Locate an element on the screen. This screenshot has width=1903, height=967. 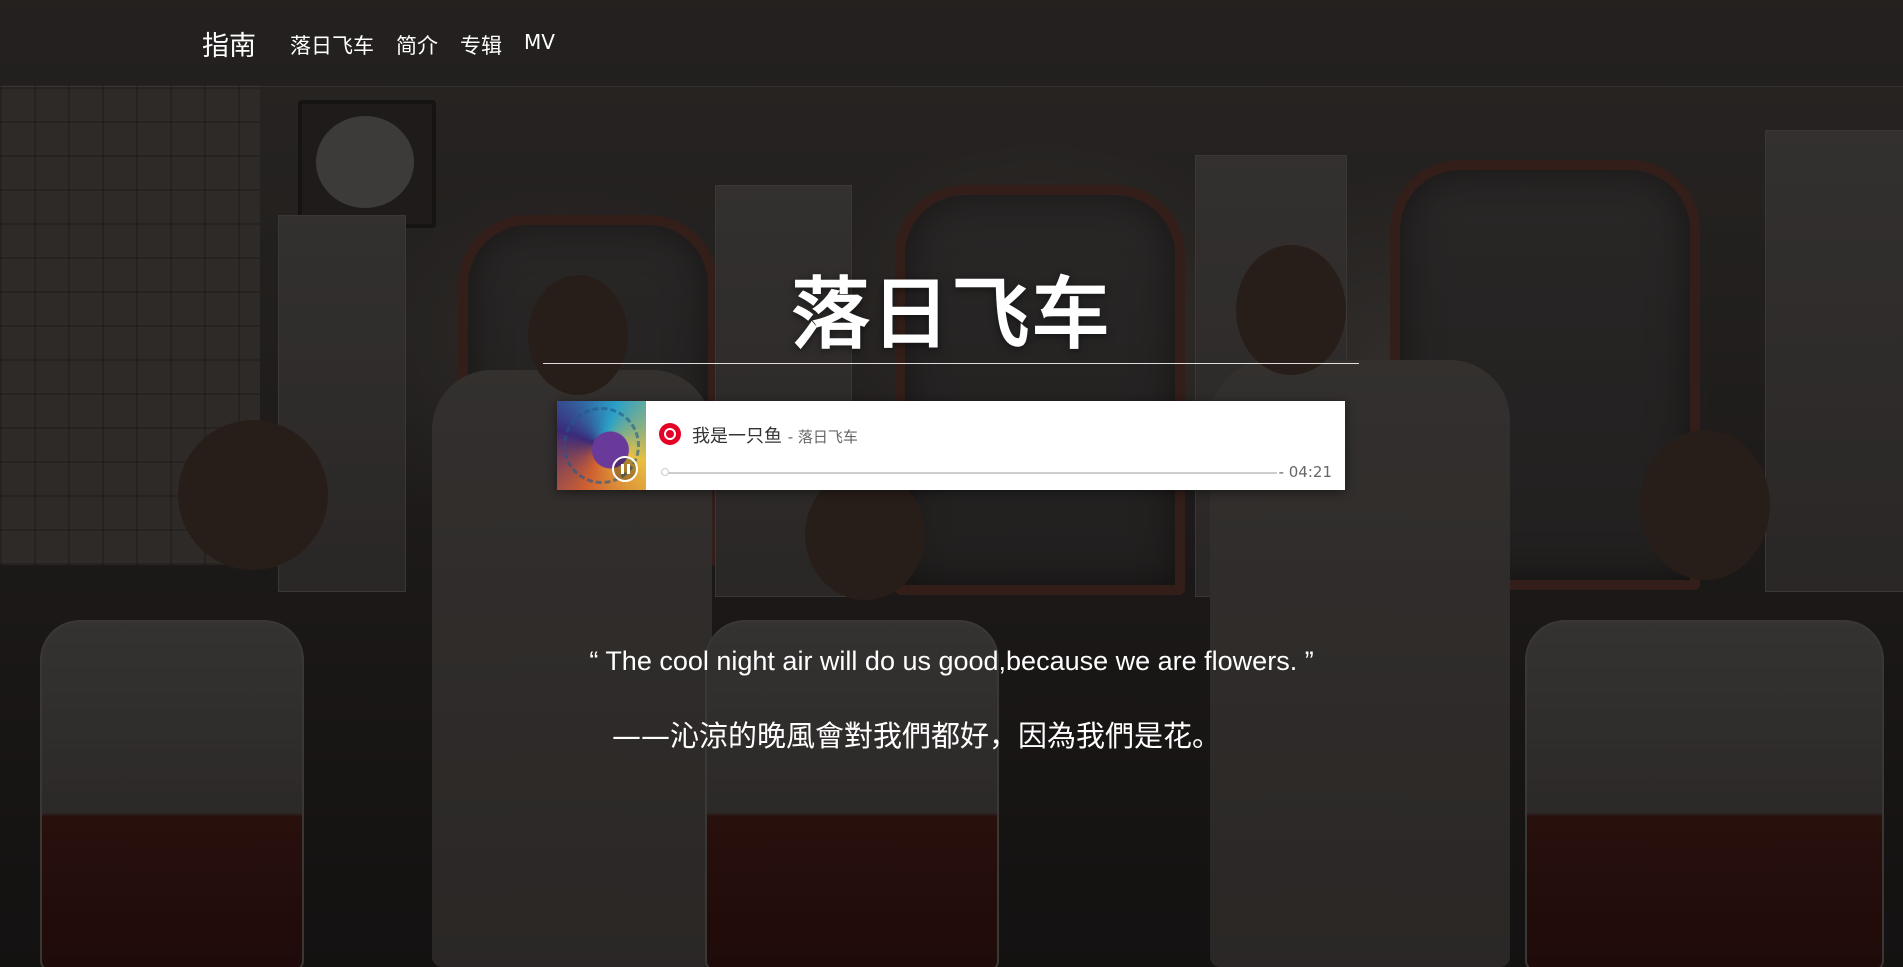
nav-link-band: 落日飞车 is located at coordinates (332, 45).